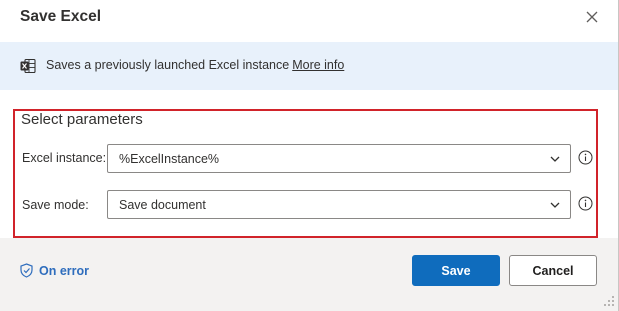 Image resolution: width=619 pixels, height=311 pixels. I want to click on more-info-link: More info, so click(318, 65).